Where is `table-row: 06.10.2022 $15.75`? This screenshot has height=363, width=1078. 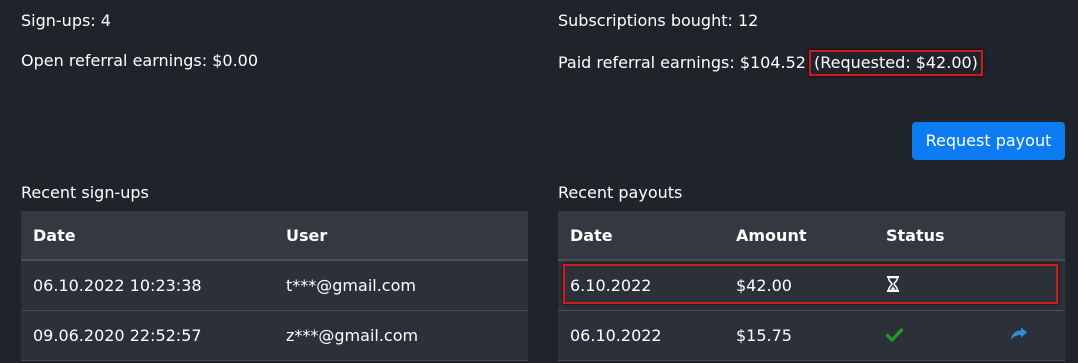
table-row: 06.10.2022 $15.75 is located at coordinates (811, 335).